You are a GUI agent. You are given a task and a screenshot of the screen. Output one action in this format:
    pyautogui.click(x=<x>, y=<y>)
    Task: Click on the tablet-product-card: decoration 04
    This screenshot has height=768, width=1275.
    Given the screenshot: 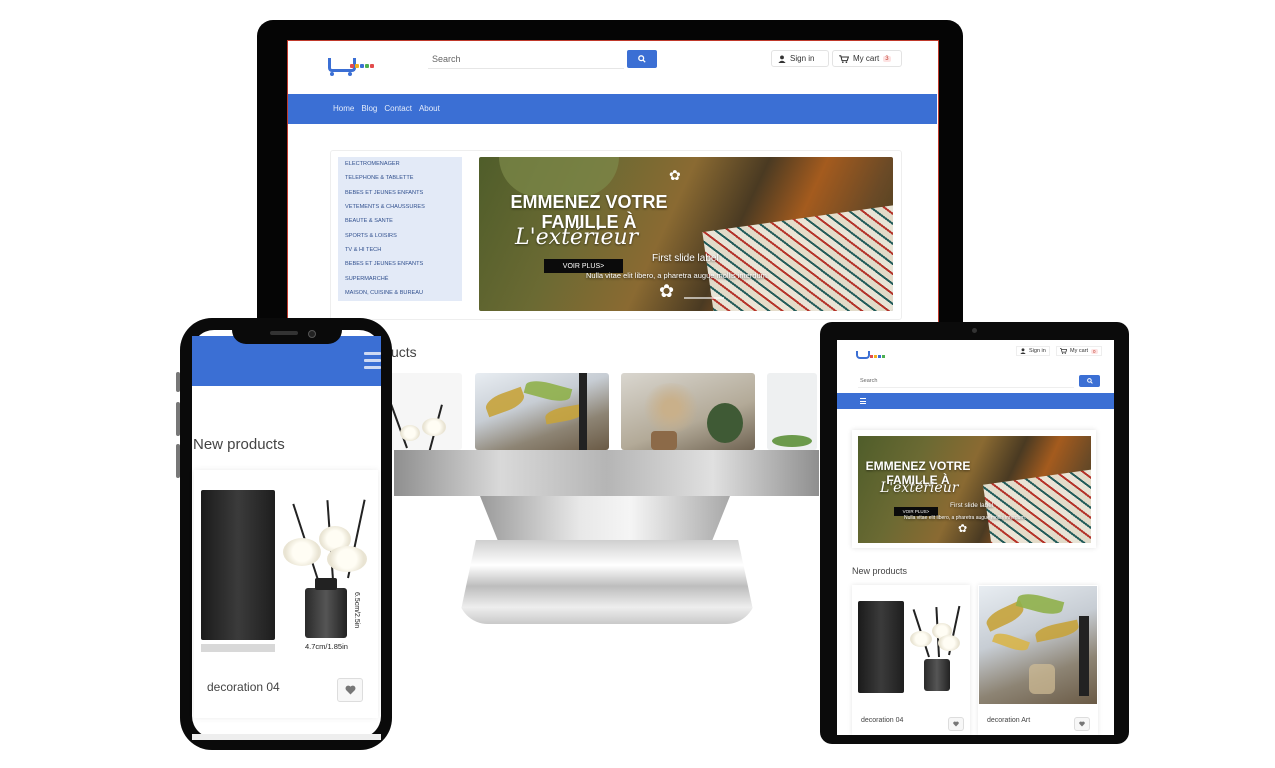 What is the action you would take?
    pyautogui.click(x=911, y=660)
    